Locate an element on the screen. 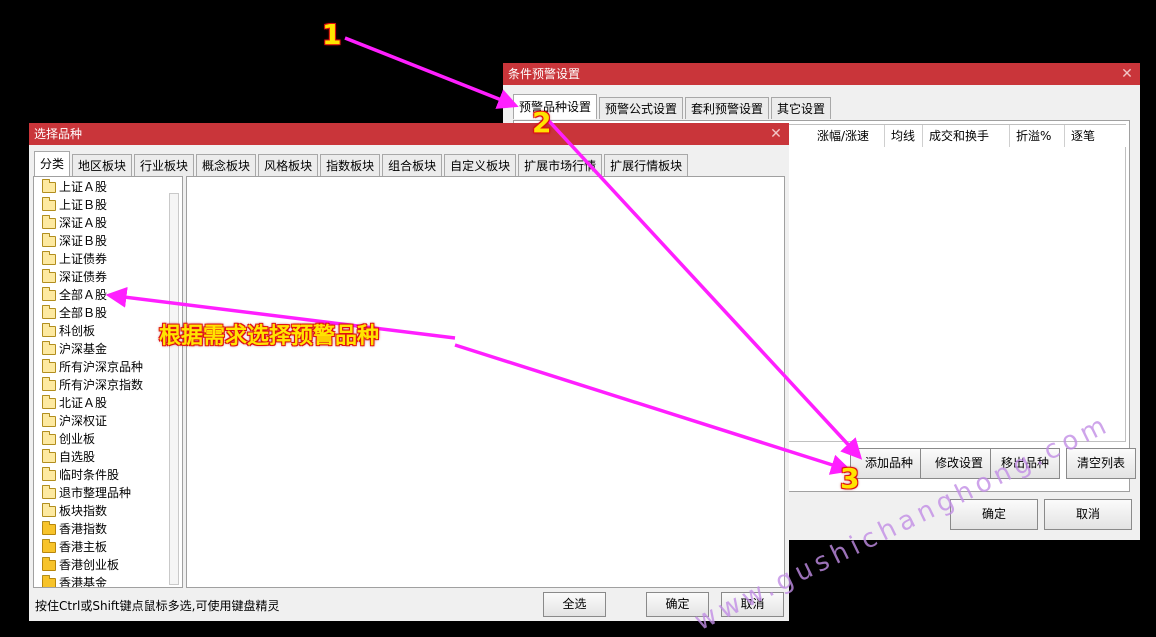  step2-marker: 2 is located at coordinates (542, 122).